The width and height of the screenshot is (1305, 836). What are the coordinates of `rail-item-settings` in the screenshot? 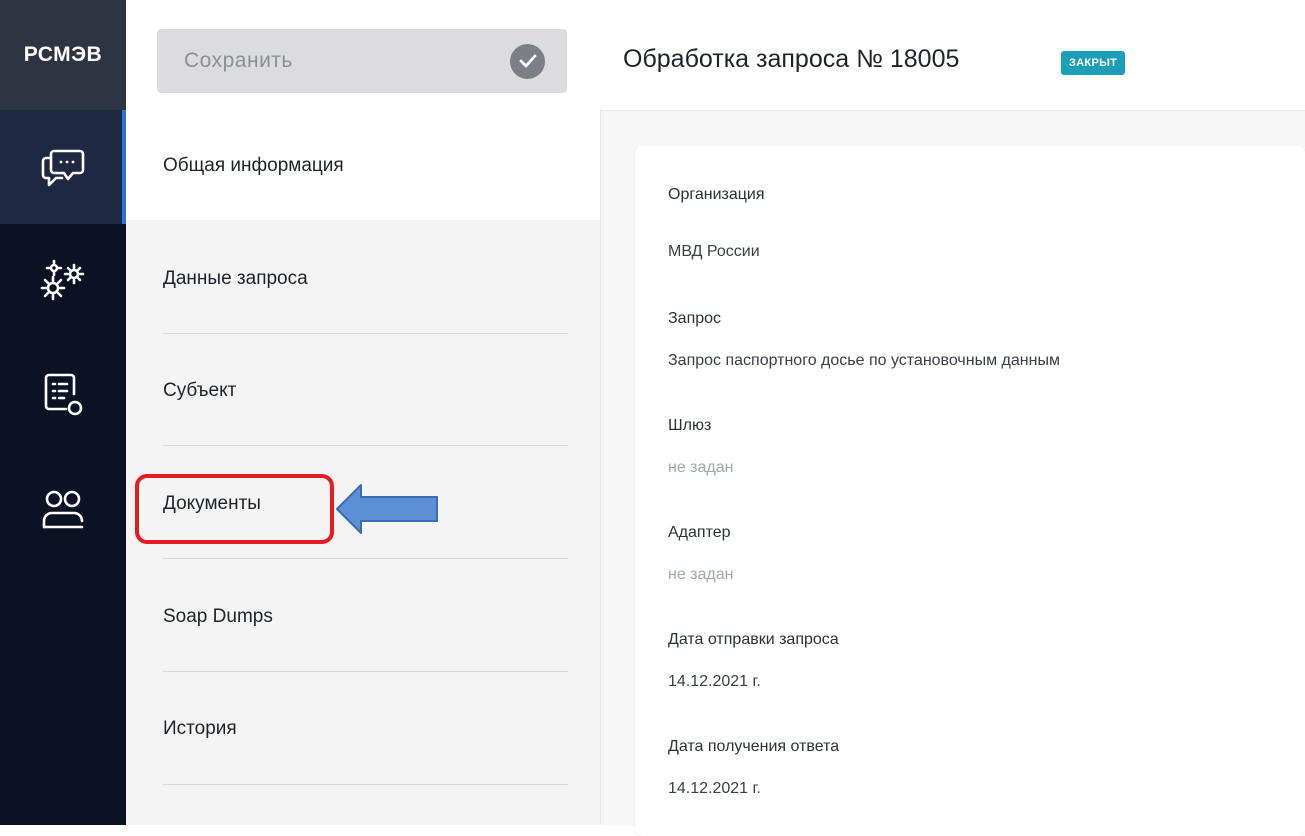 It's located at (63, 281).